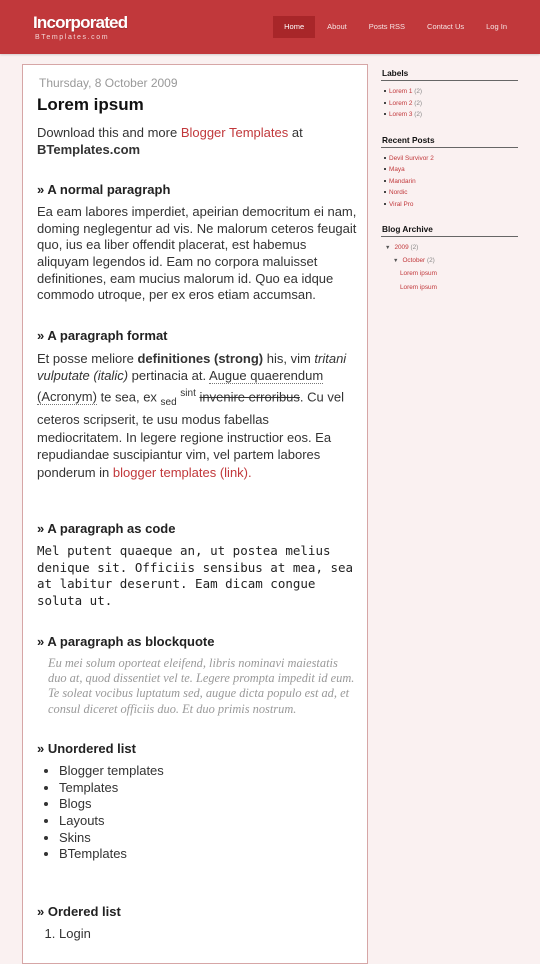 The width and height of the screenshot is (540, 964). Describe the element at coordinates (451, 182) in the screenshot. I see `recent-post-item: Mandarin` at that location.